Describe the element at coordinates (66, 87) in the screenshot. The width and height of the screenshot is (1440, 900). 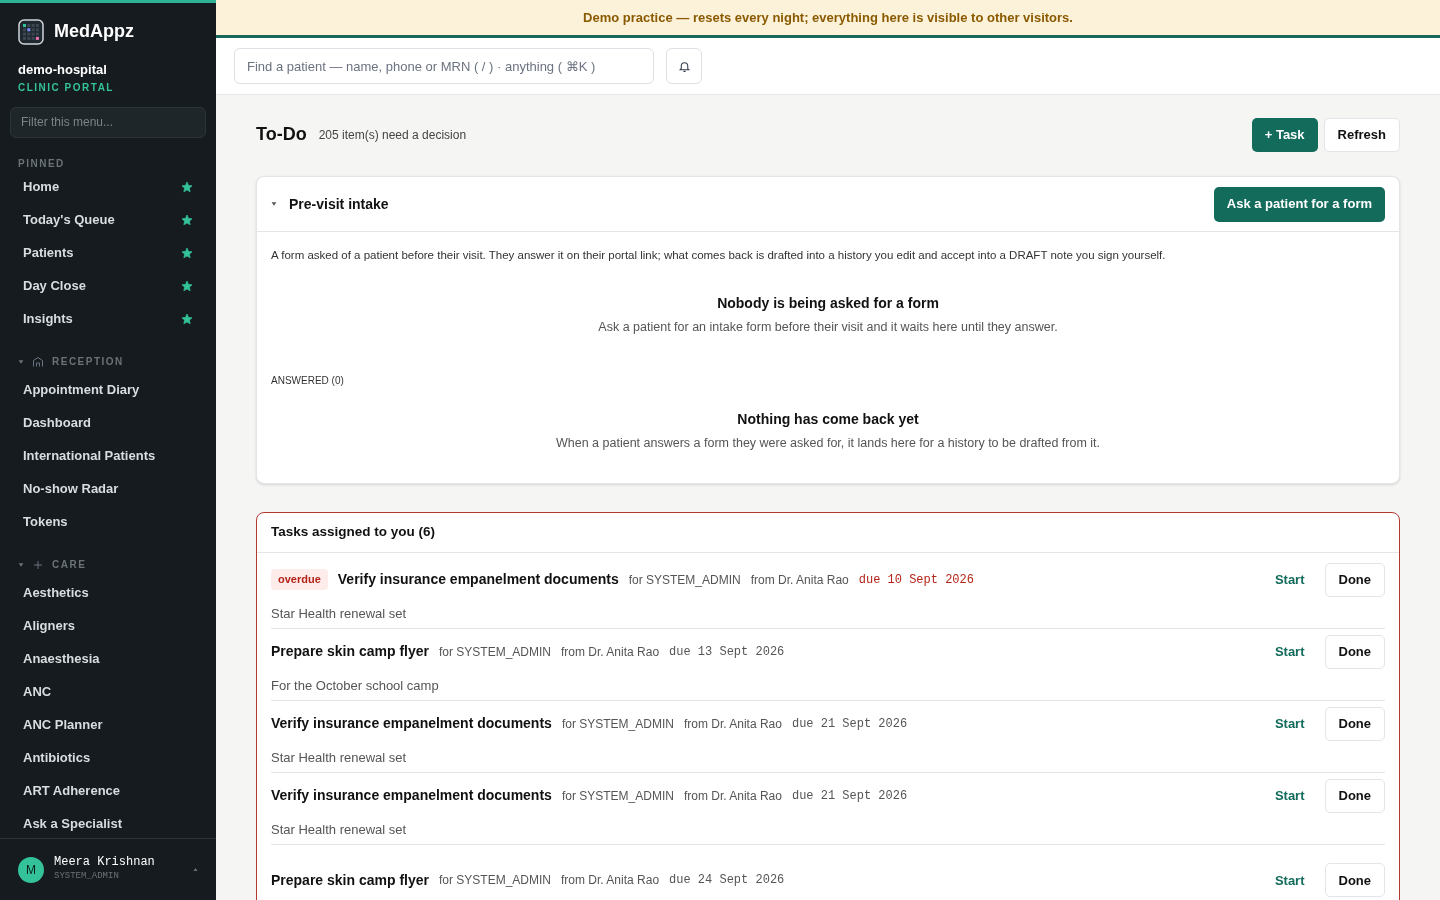
I see `portal-label: CLINIC PORTAL` at that location.